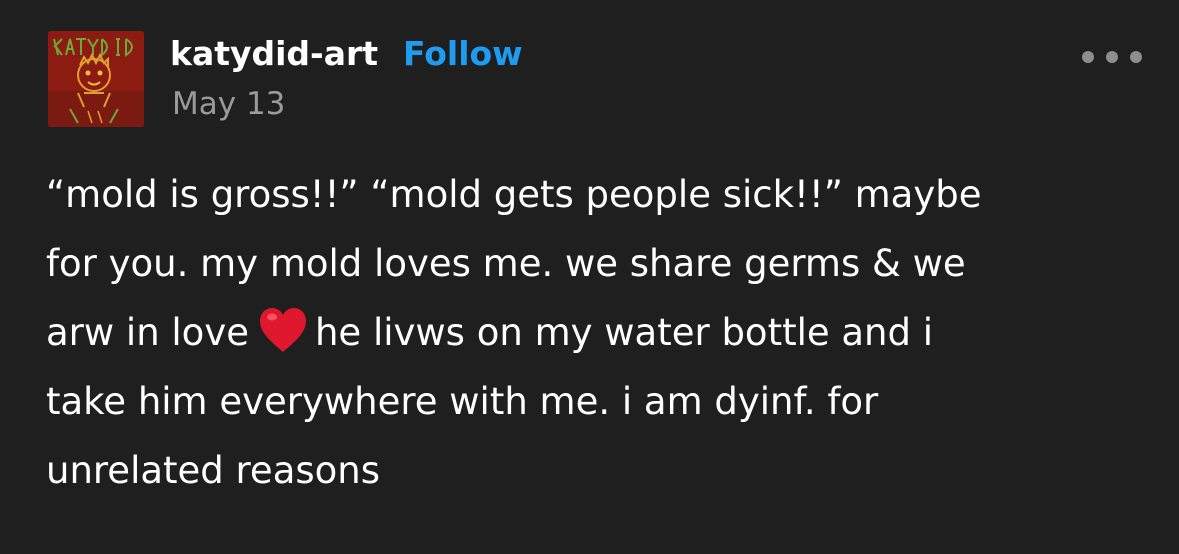 The image size is (1179, 554). What do you see at coordinates (282, 330) in the screenshot?
I see `red-heart-emoji-icon` at bounding box center [282, 330].